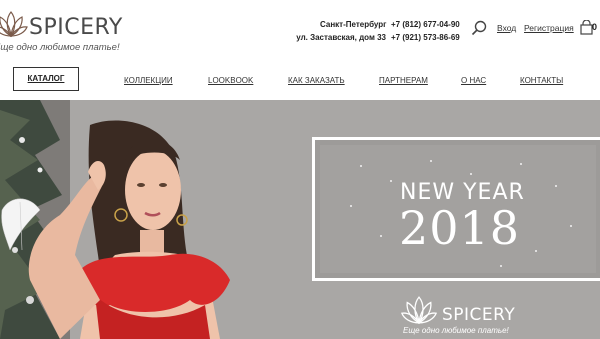 The height and width of the screenshot is (339, 600). What do you see at coordinates (46, 79) in the screenshot?
I see `catalog-button: КАТАЛОГ` at bounding box center [46, 79].